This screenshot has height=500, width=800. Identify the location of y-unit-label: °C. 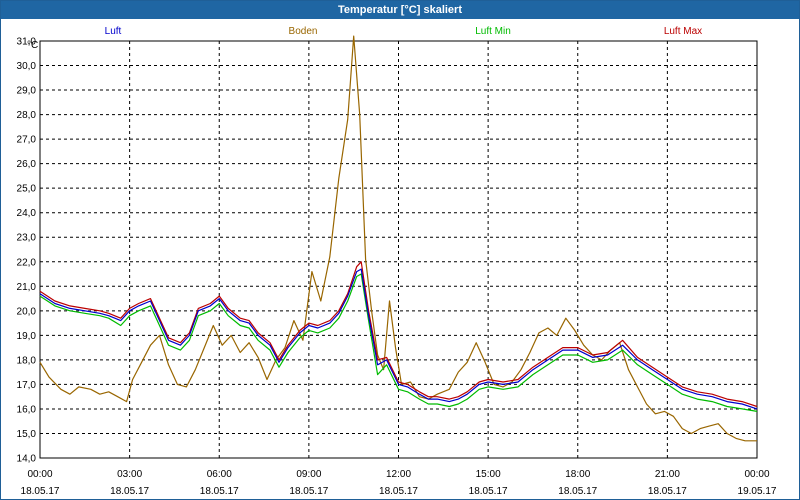
(32, 45).